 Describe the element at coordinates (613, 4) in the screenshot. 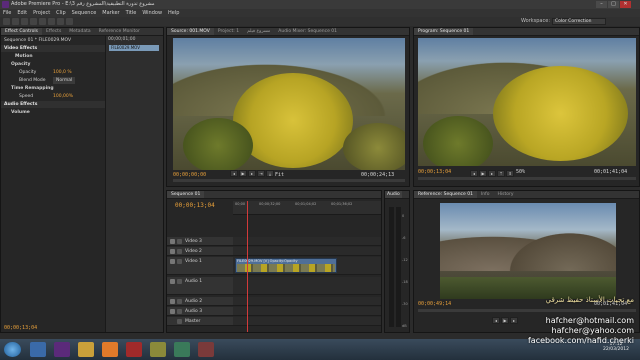

I see `maximize-button: □` at that location.